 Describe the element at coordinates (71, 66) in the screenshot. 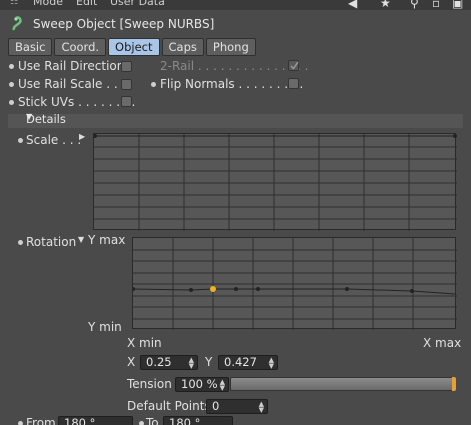

I see `use-rail-direction-label: Use Rail Direction` at that location.